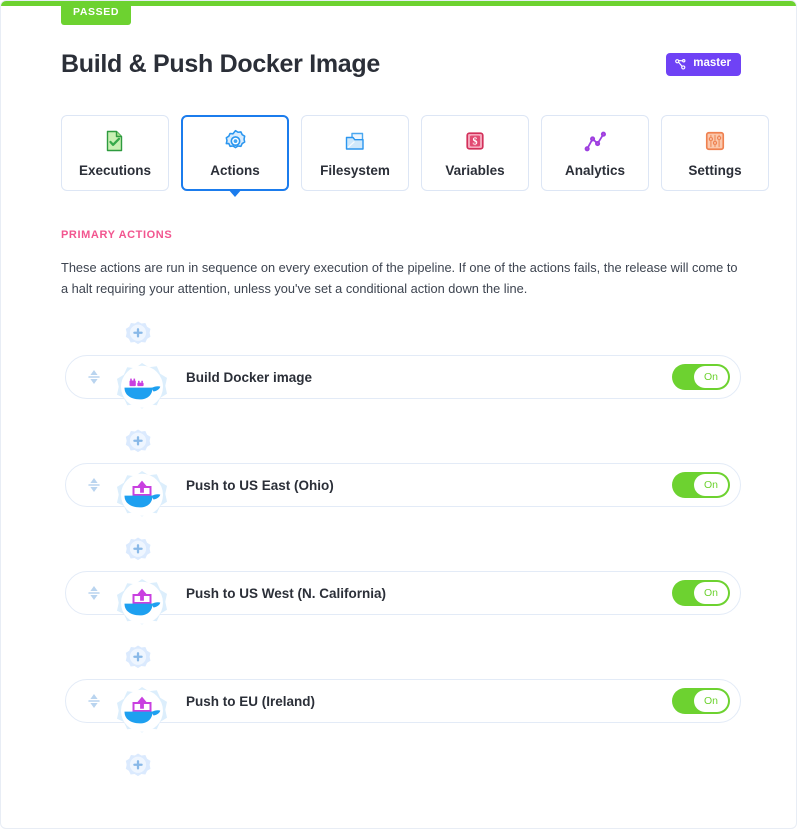  Describe the element at coordinates (117, 235) in the screenshot. I see `section-title: PRIMARY ACTIONS` at that location.